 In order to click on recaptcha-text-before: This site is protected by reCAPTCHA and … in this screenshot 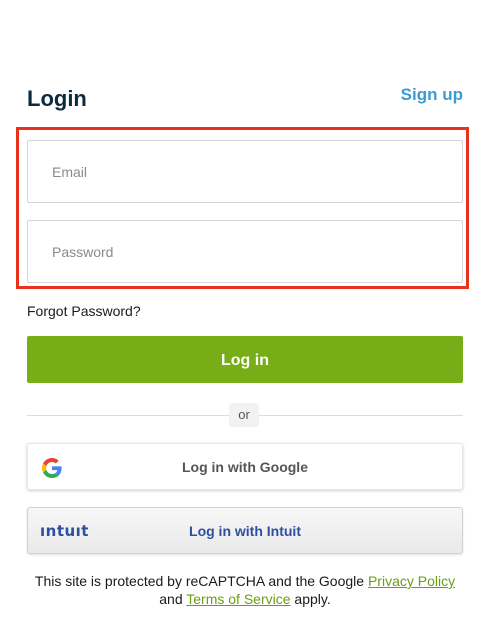, I will do `click(201, 581)`.